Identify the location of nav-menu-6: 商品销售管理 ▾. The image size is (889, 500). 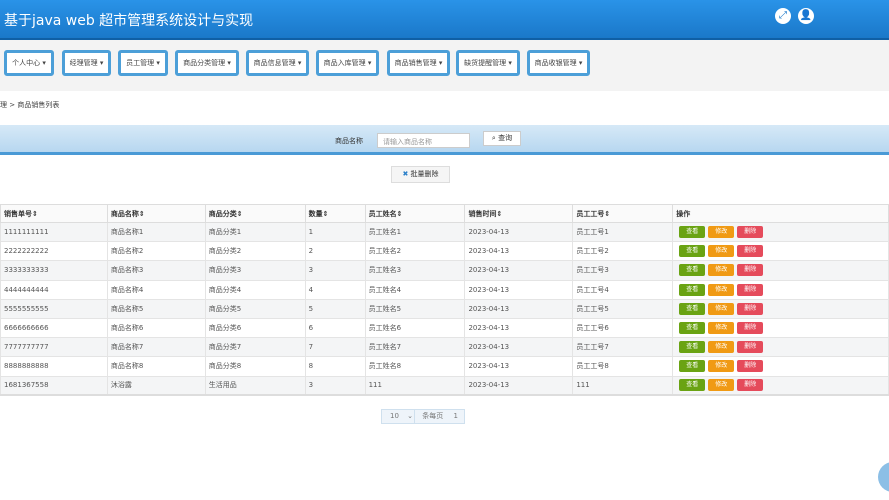
(418, 63).